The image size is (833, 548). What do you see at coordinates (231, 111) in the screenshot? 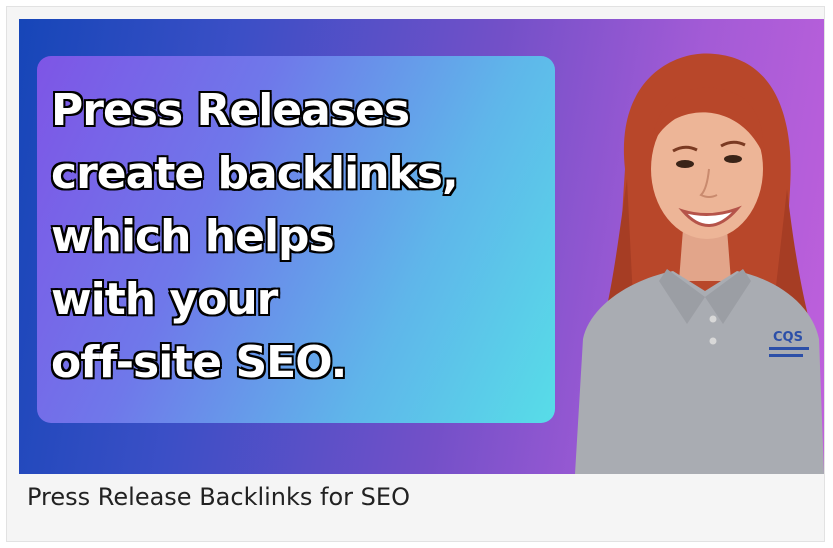
I see `headline-line-1: Press Releases` at bounding box center [231, 111].